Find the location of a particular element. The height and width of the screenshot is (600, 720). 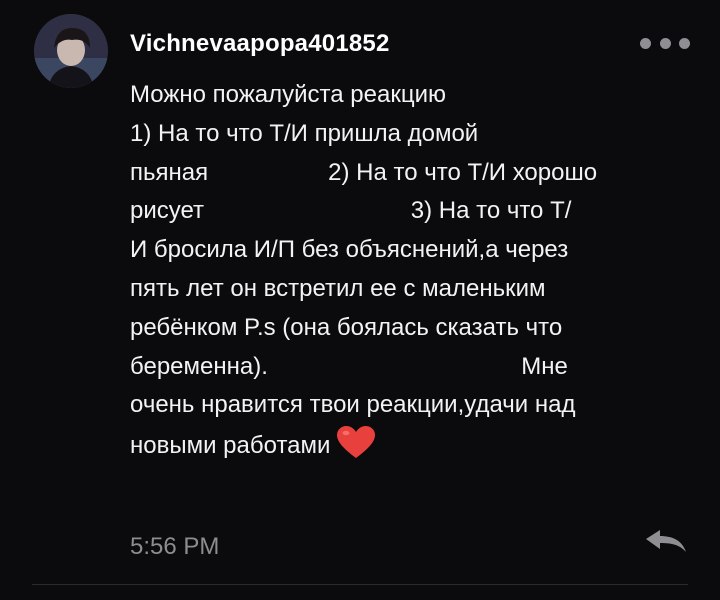

comment-line: пять лет он встретил ее с маленьким is located at coordinates (338, 288).